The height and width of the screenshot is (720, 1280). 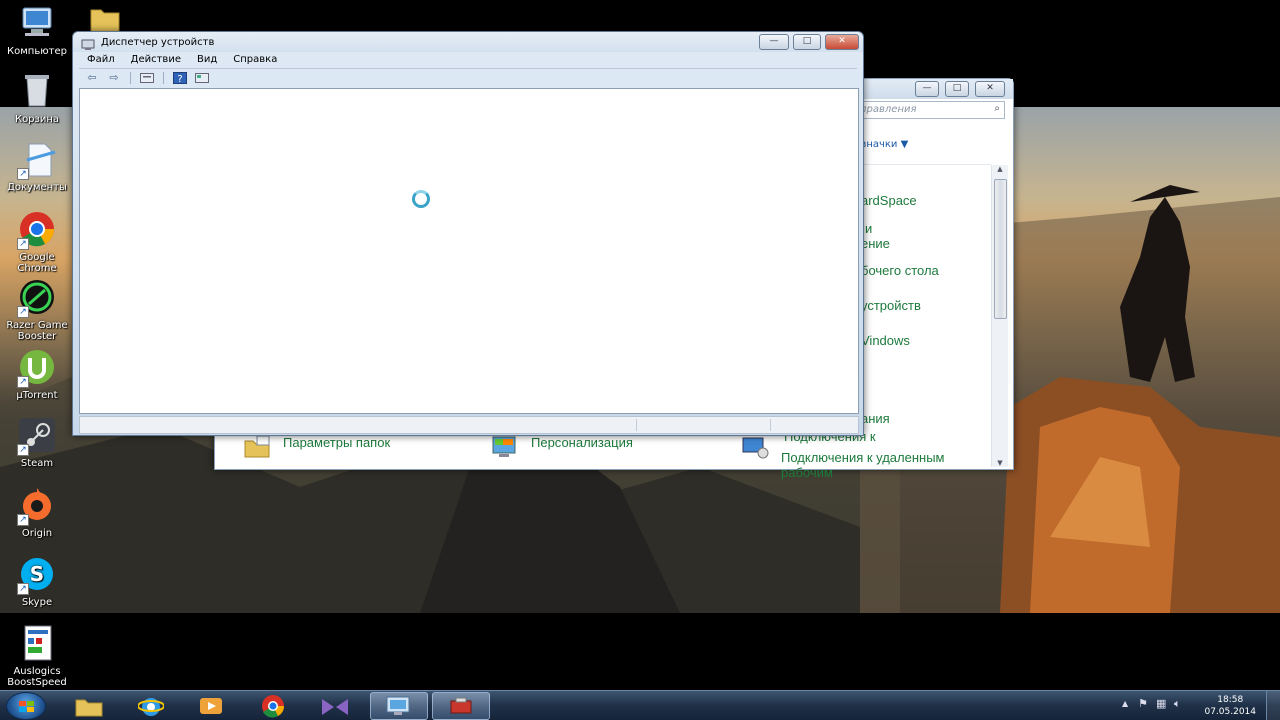 I want to click on action-center-flag-icon: ⚑, so click(x=1143, y=703).